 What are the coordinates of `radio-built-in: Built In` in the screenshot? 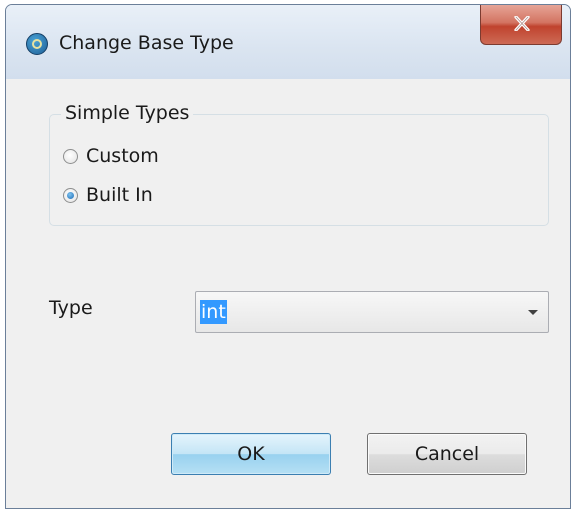 It's located at (108, 195).